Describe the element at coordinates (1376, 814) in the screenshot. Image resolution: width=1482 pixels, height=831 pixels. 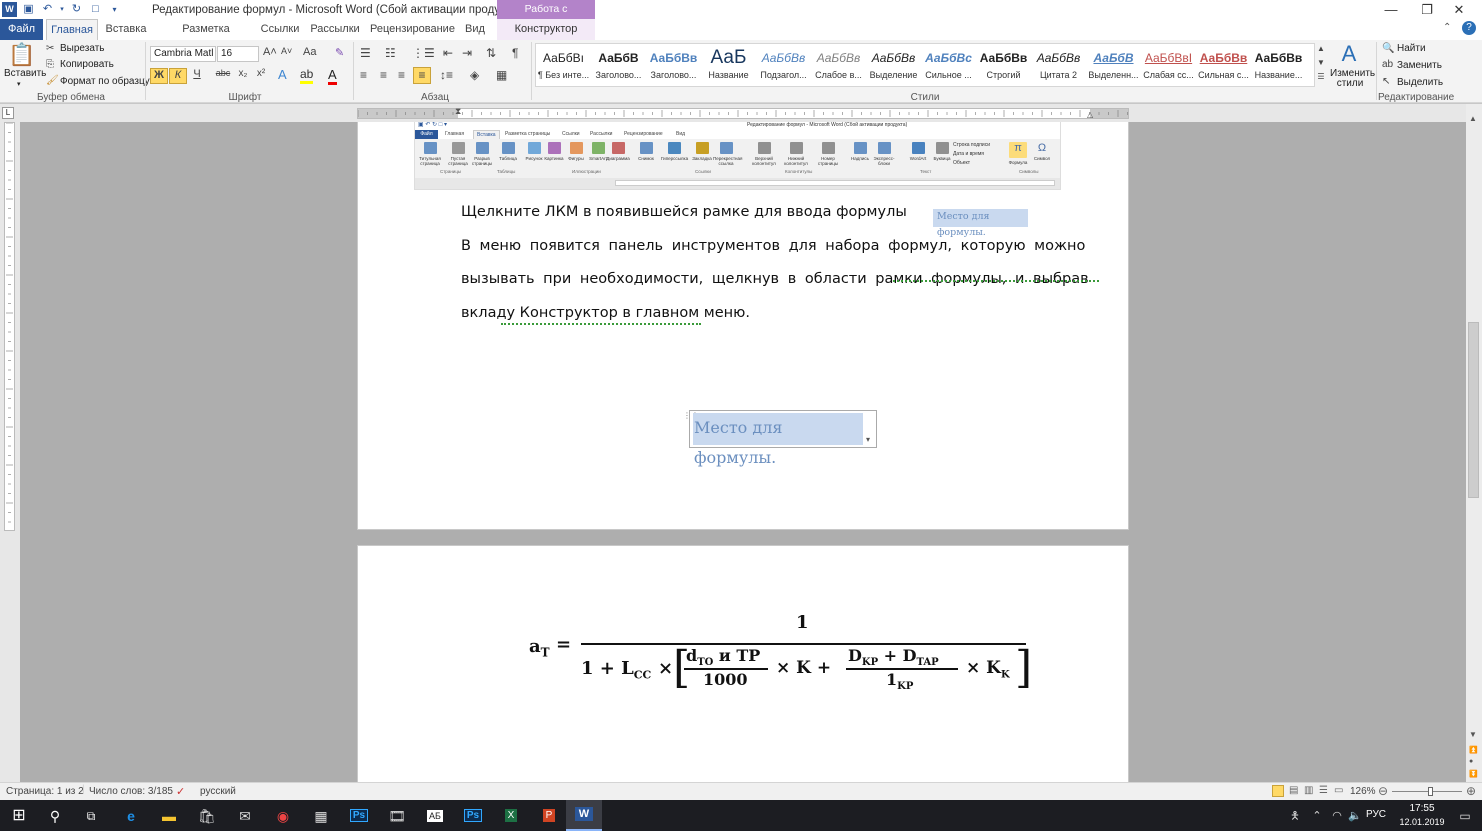
I see `keyboard-language: РУС` at that location.